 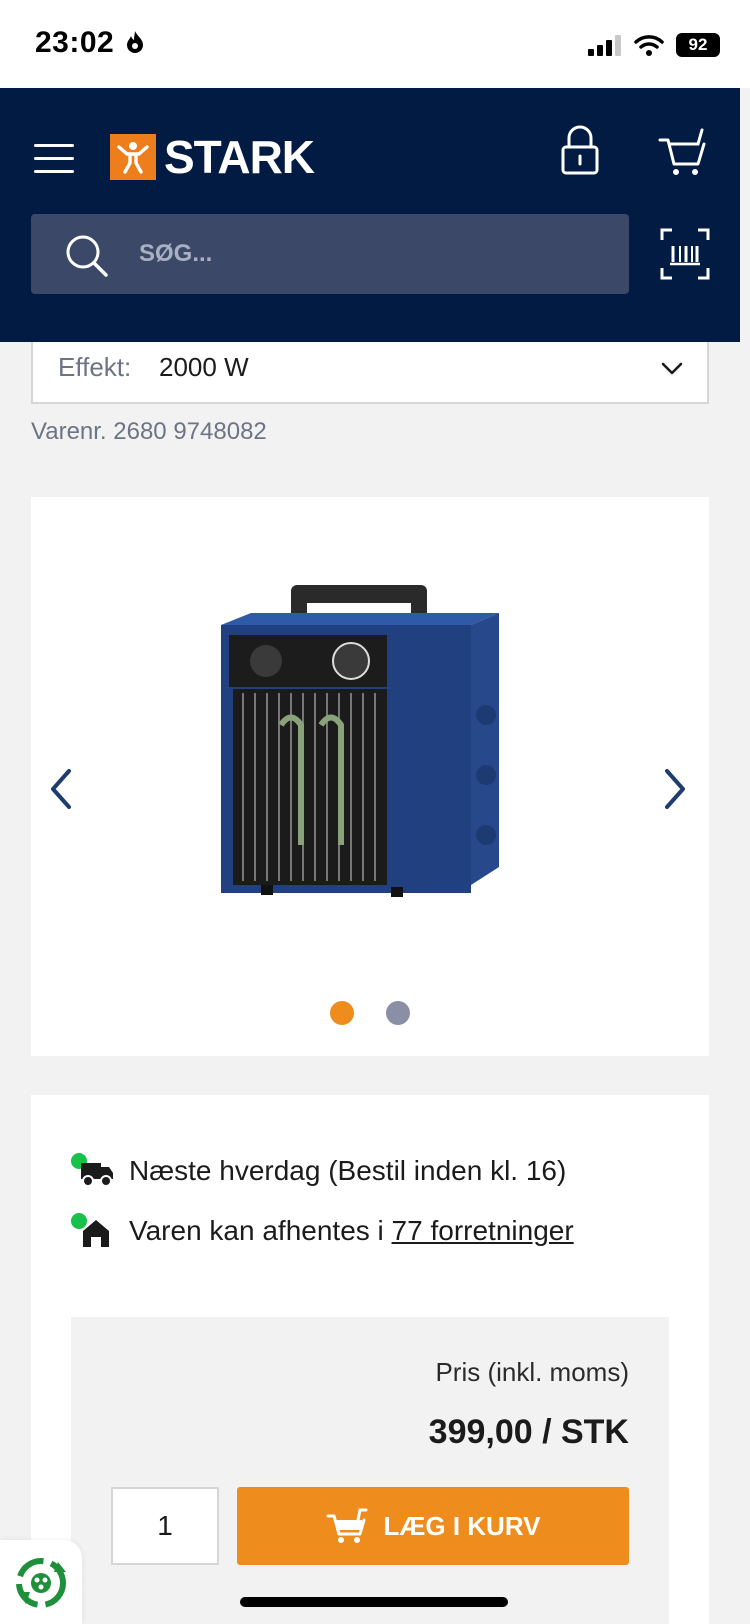 What do you see at coordinates (698, 45) in the screenshot?
I see `battery-indicator: 92` at bounding box center [698, 45].